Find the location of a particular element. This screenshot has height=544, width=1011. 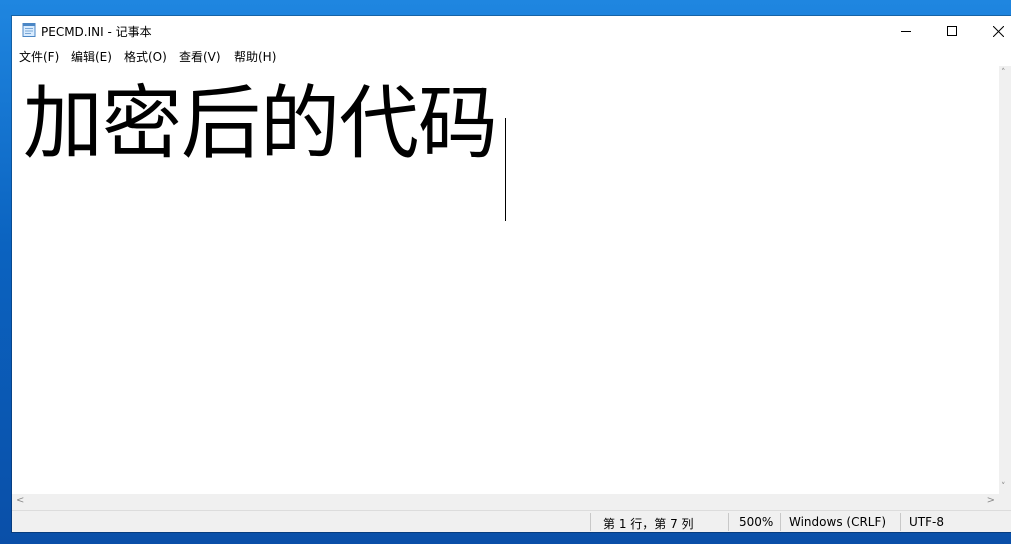

close-button is located at coordinates (993, 31).